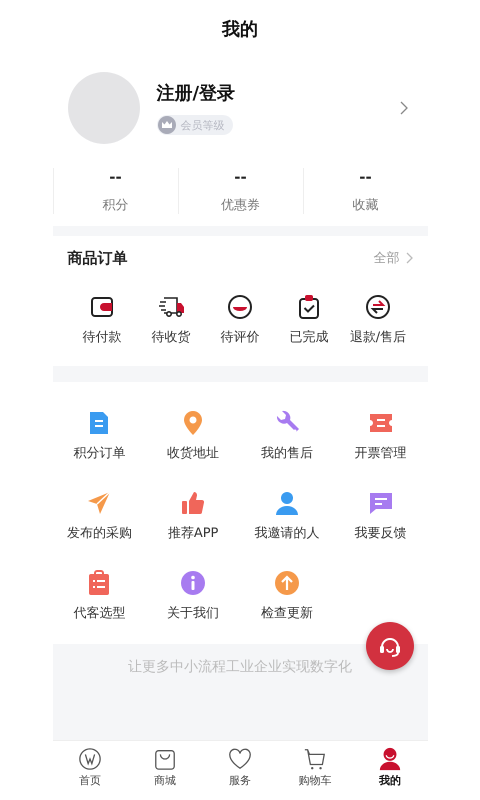  What do you see at coordinates (378, 337) in the screenshot?
I see `order-status-link: 退款/售后` at bounding box center [378, 337].